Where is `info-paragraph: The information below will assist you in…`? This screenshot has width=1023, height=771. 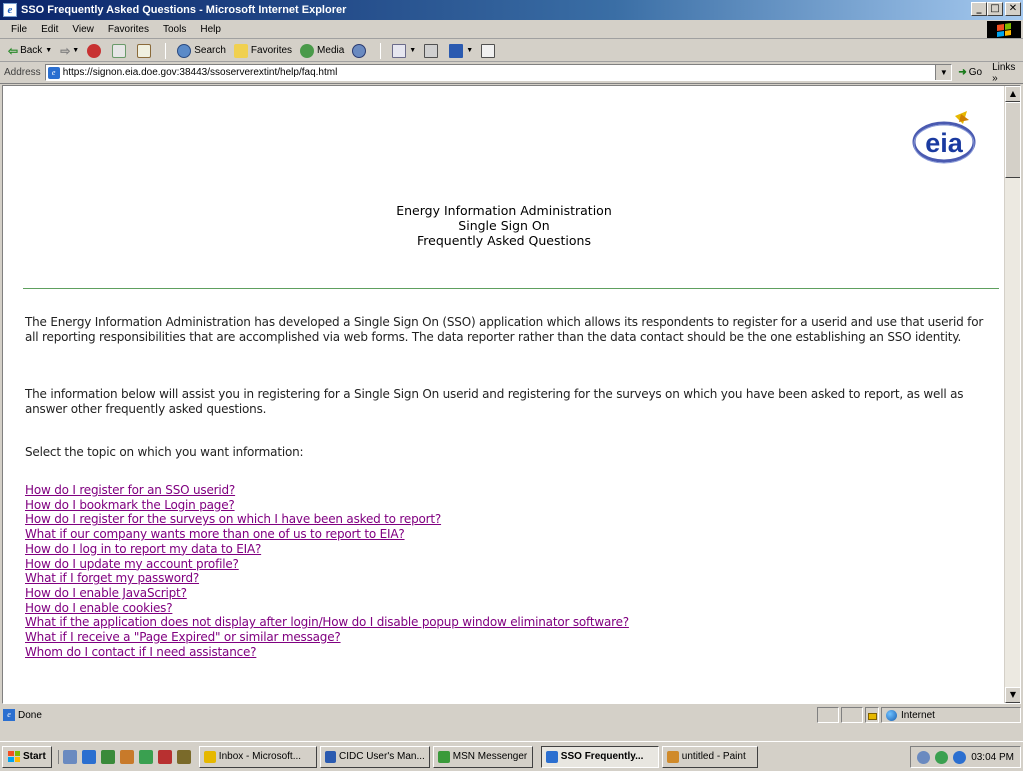
info-paragraph: The information below will assist you in… is located at coordinates (494, 401).